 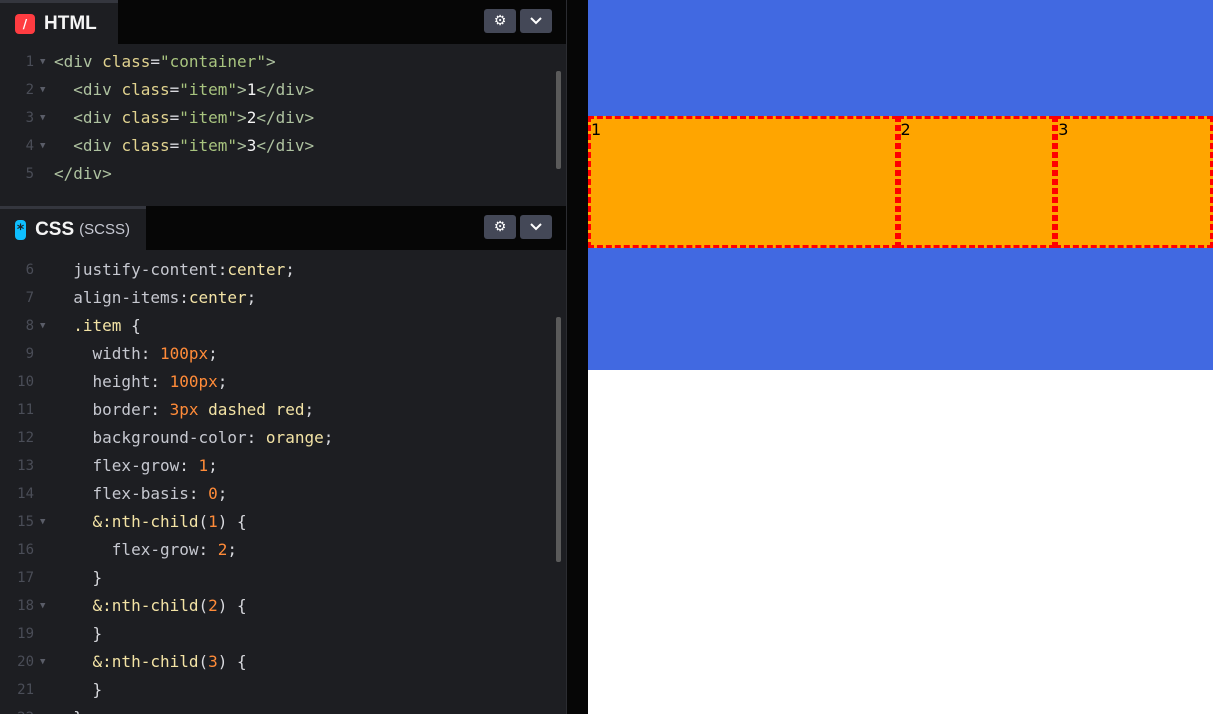 I want to click on code-text: &:nth-child(1) {, so click(x=150, y=522).